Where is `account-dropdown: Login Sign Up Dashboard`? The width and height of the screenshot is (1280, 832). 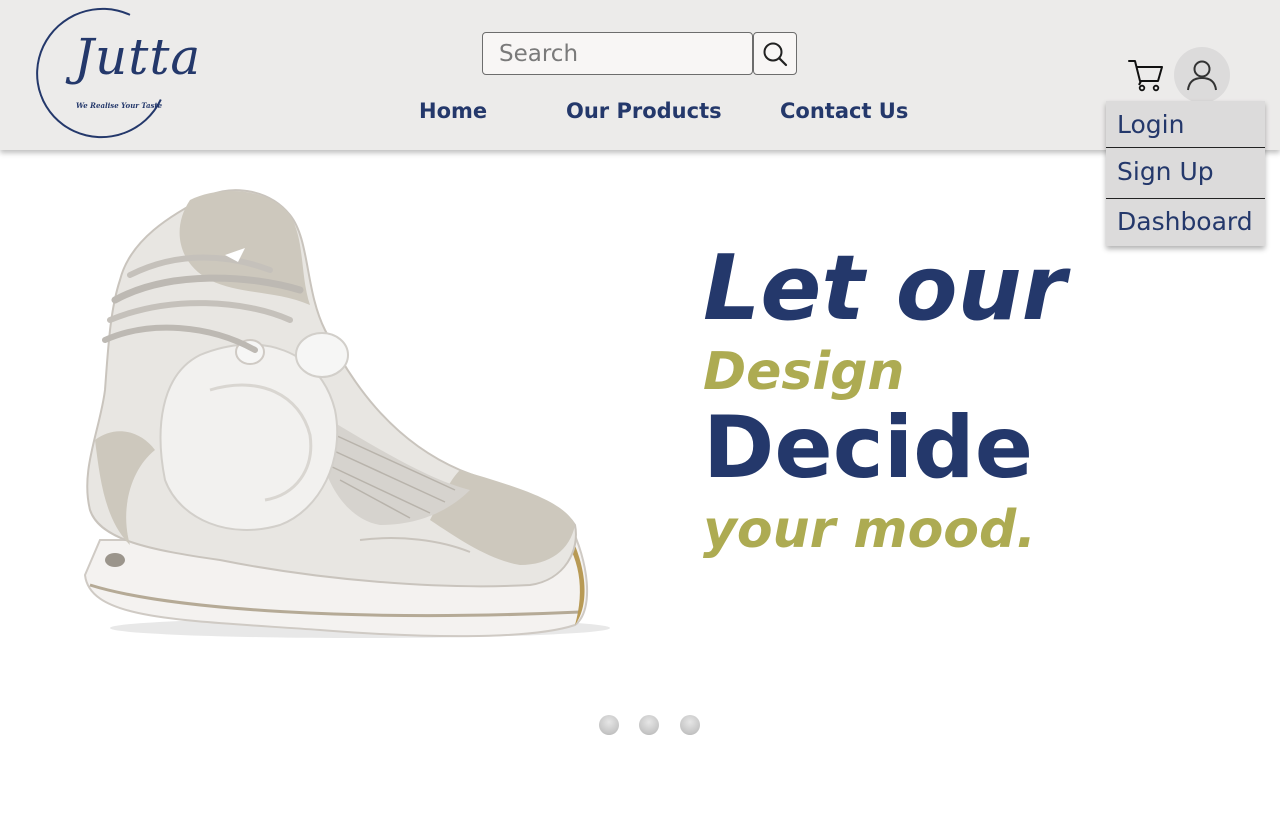
account-dropdown: Login Sign Up Dashboard is located at coordinates (1185, 173).